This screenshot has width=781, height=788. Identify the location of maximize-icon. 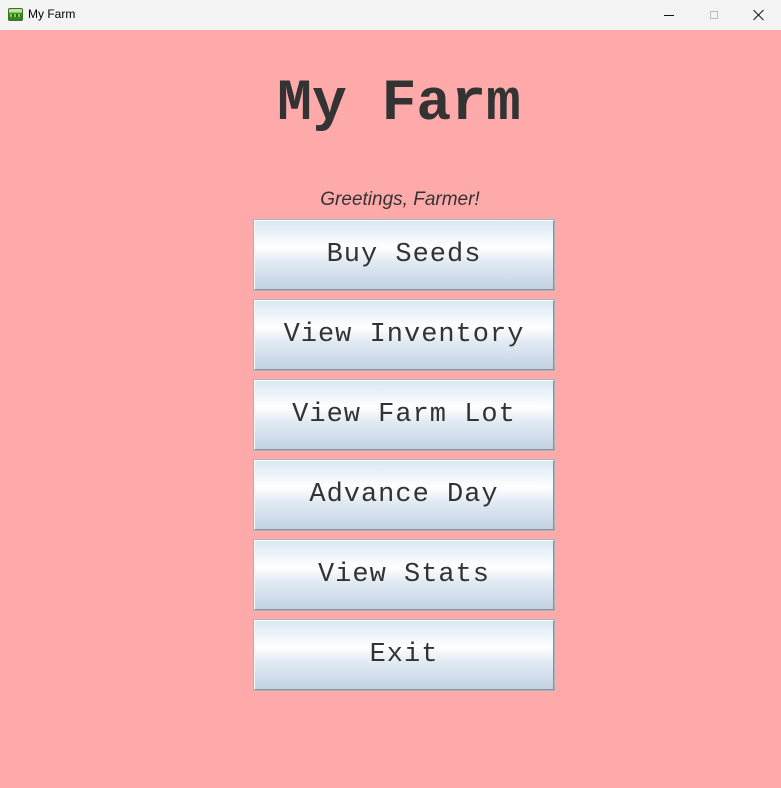
(714, 15).